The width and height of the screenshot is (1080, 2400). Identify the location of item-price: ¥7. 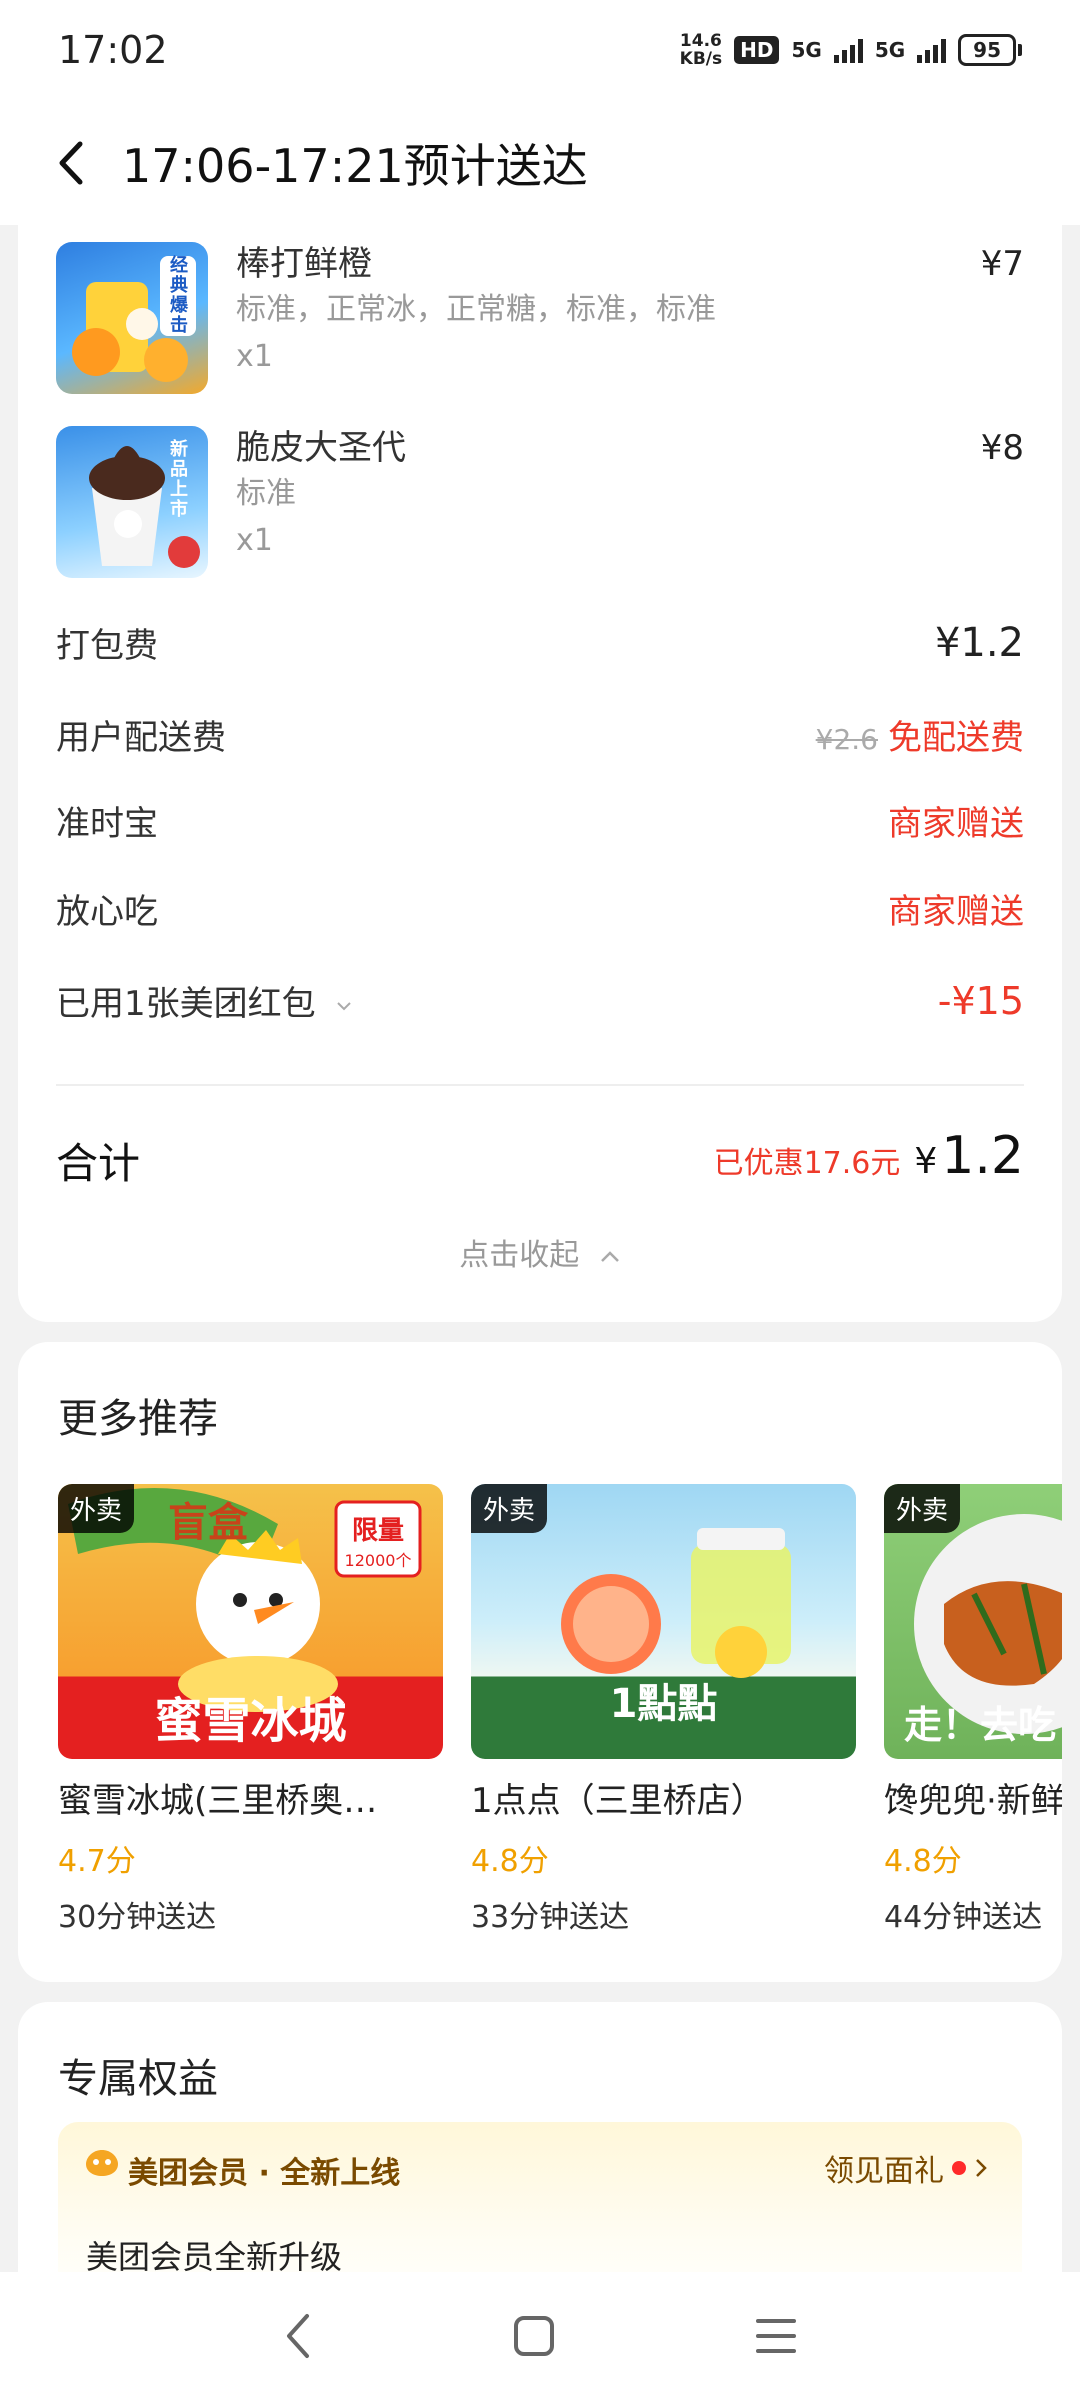
(1002, 264).